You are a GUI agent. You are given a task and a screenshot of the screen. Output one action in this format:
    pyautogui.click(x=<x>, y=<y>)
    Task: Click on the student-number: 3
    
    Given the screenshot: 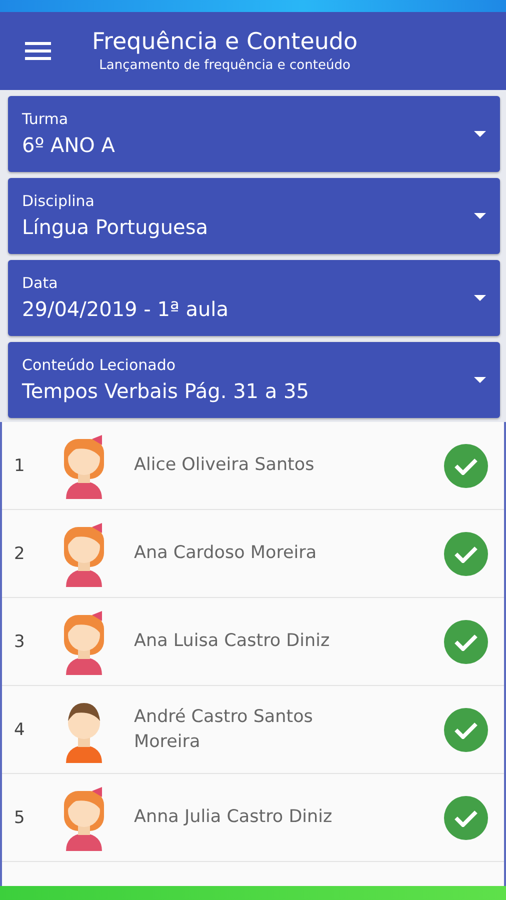 What is the action you would take?
    pyautogui.click(x=19, y=642)
    